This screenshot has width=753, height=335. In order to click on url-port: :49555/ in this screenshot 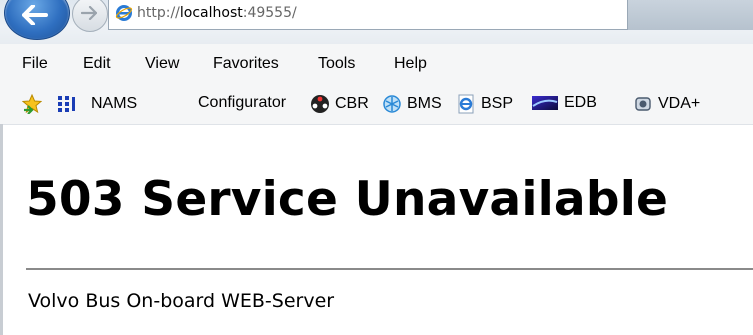, I will do `click(269, 13)`.